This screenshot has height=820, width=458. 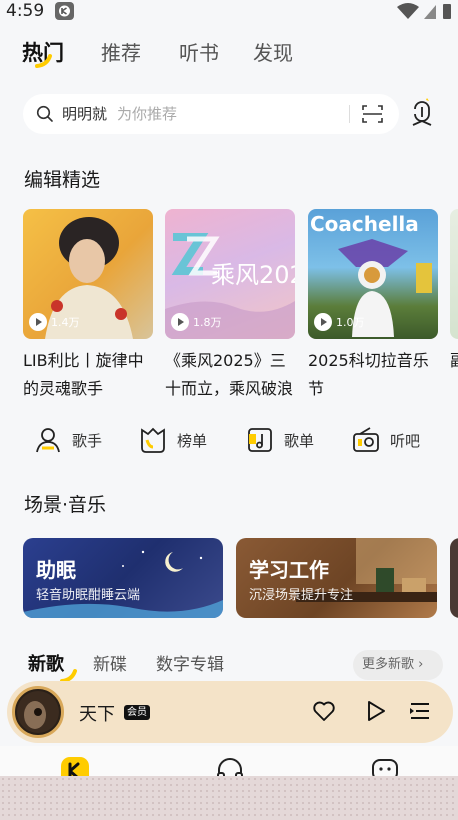 I want to click on radio-icon, so click(x=366, y=439).